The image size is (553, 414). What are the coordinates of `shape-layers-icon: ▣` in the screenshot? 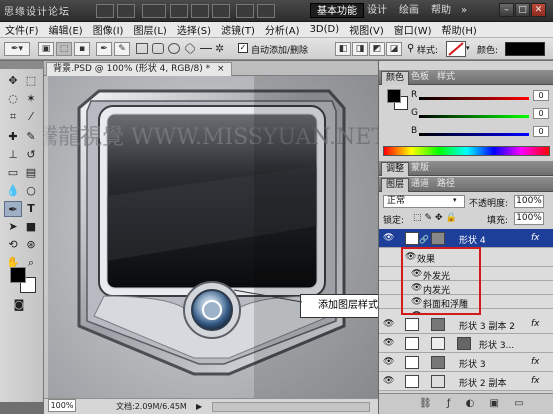 It's located at (46, 49).